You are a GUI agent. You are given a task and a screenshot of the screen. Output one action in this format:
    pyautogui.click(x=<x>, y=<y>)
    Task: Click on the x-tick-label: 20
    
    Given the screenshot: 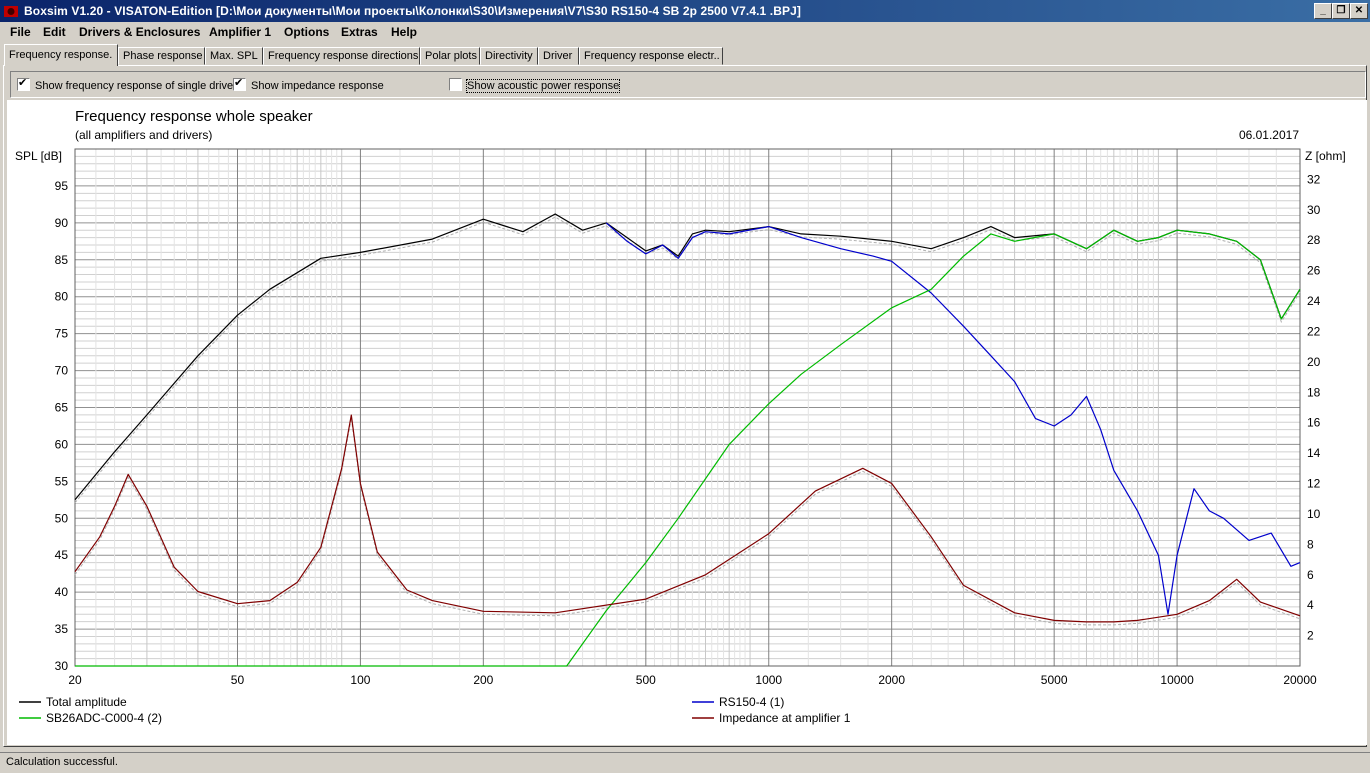 What is the action you would take?
    pyautogui.click(x=75, y=680)
    